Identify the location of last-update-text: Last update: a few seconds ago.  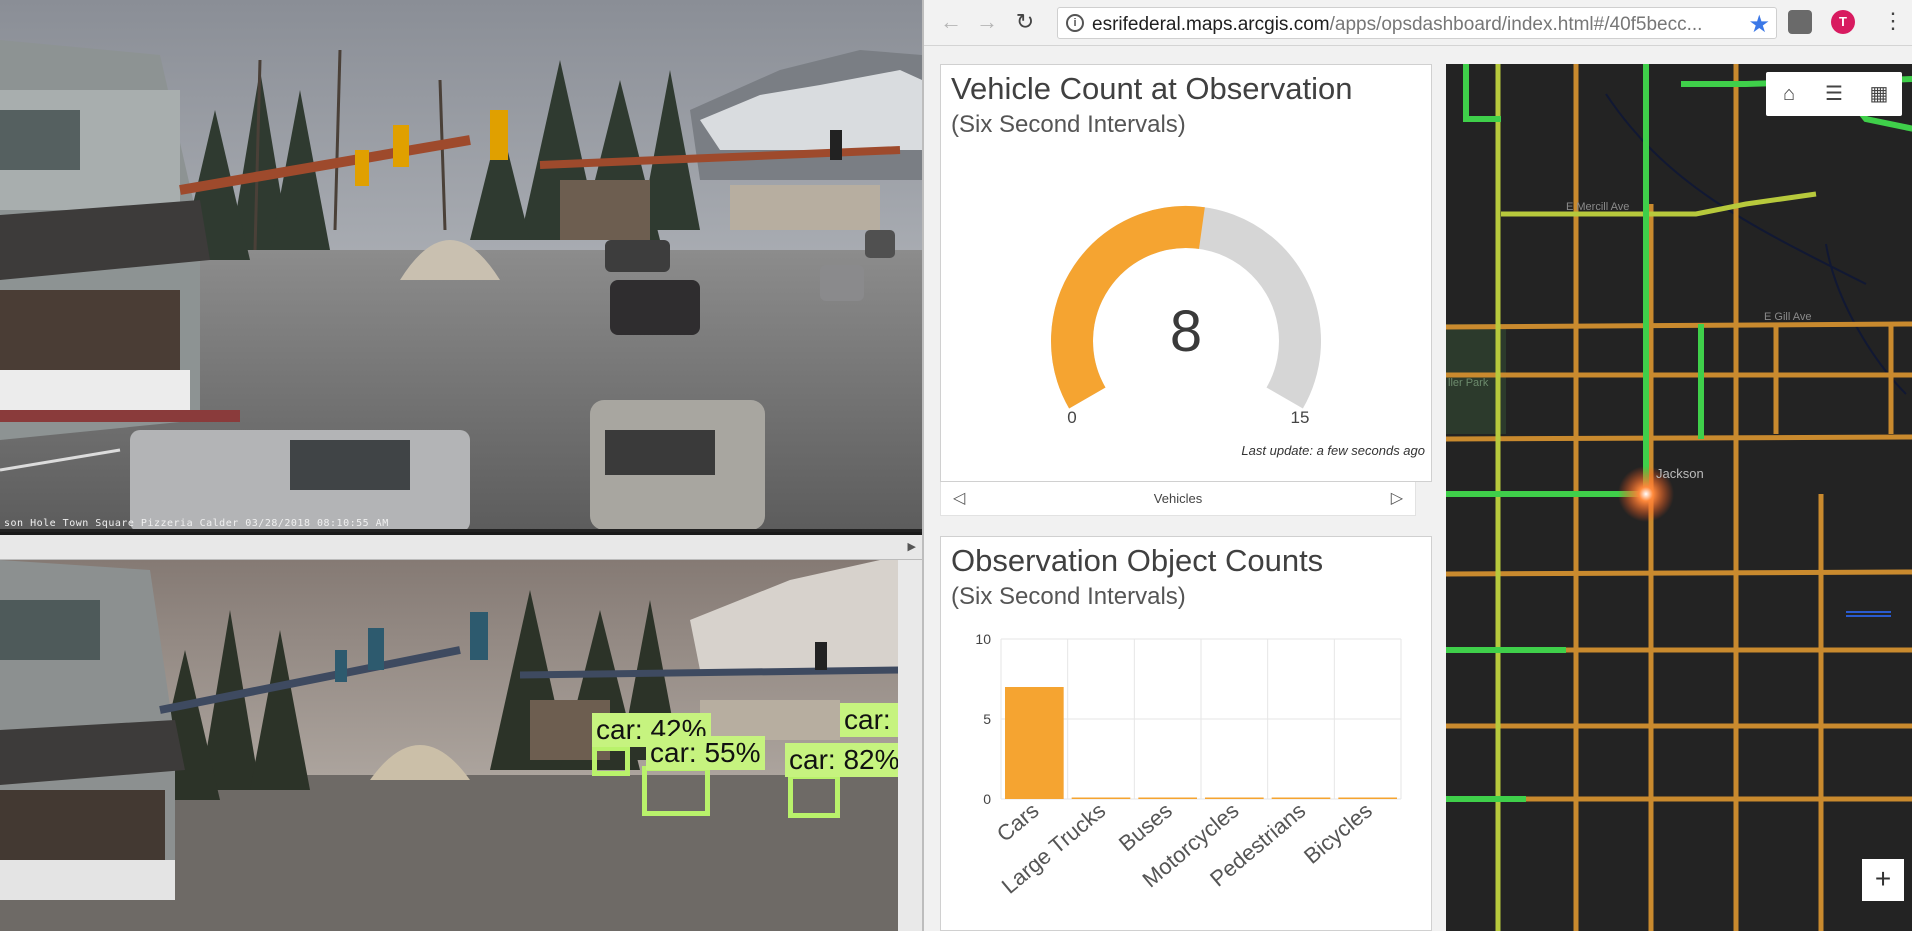
(1333, 450).